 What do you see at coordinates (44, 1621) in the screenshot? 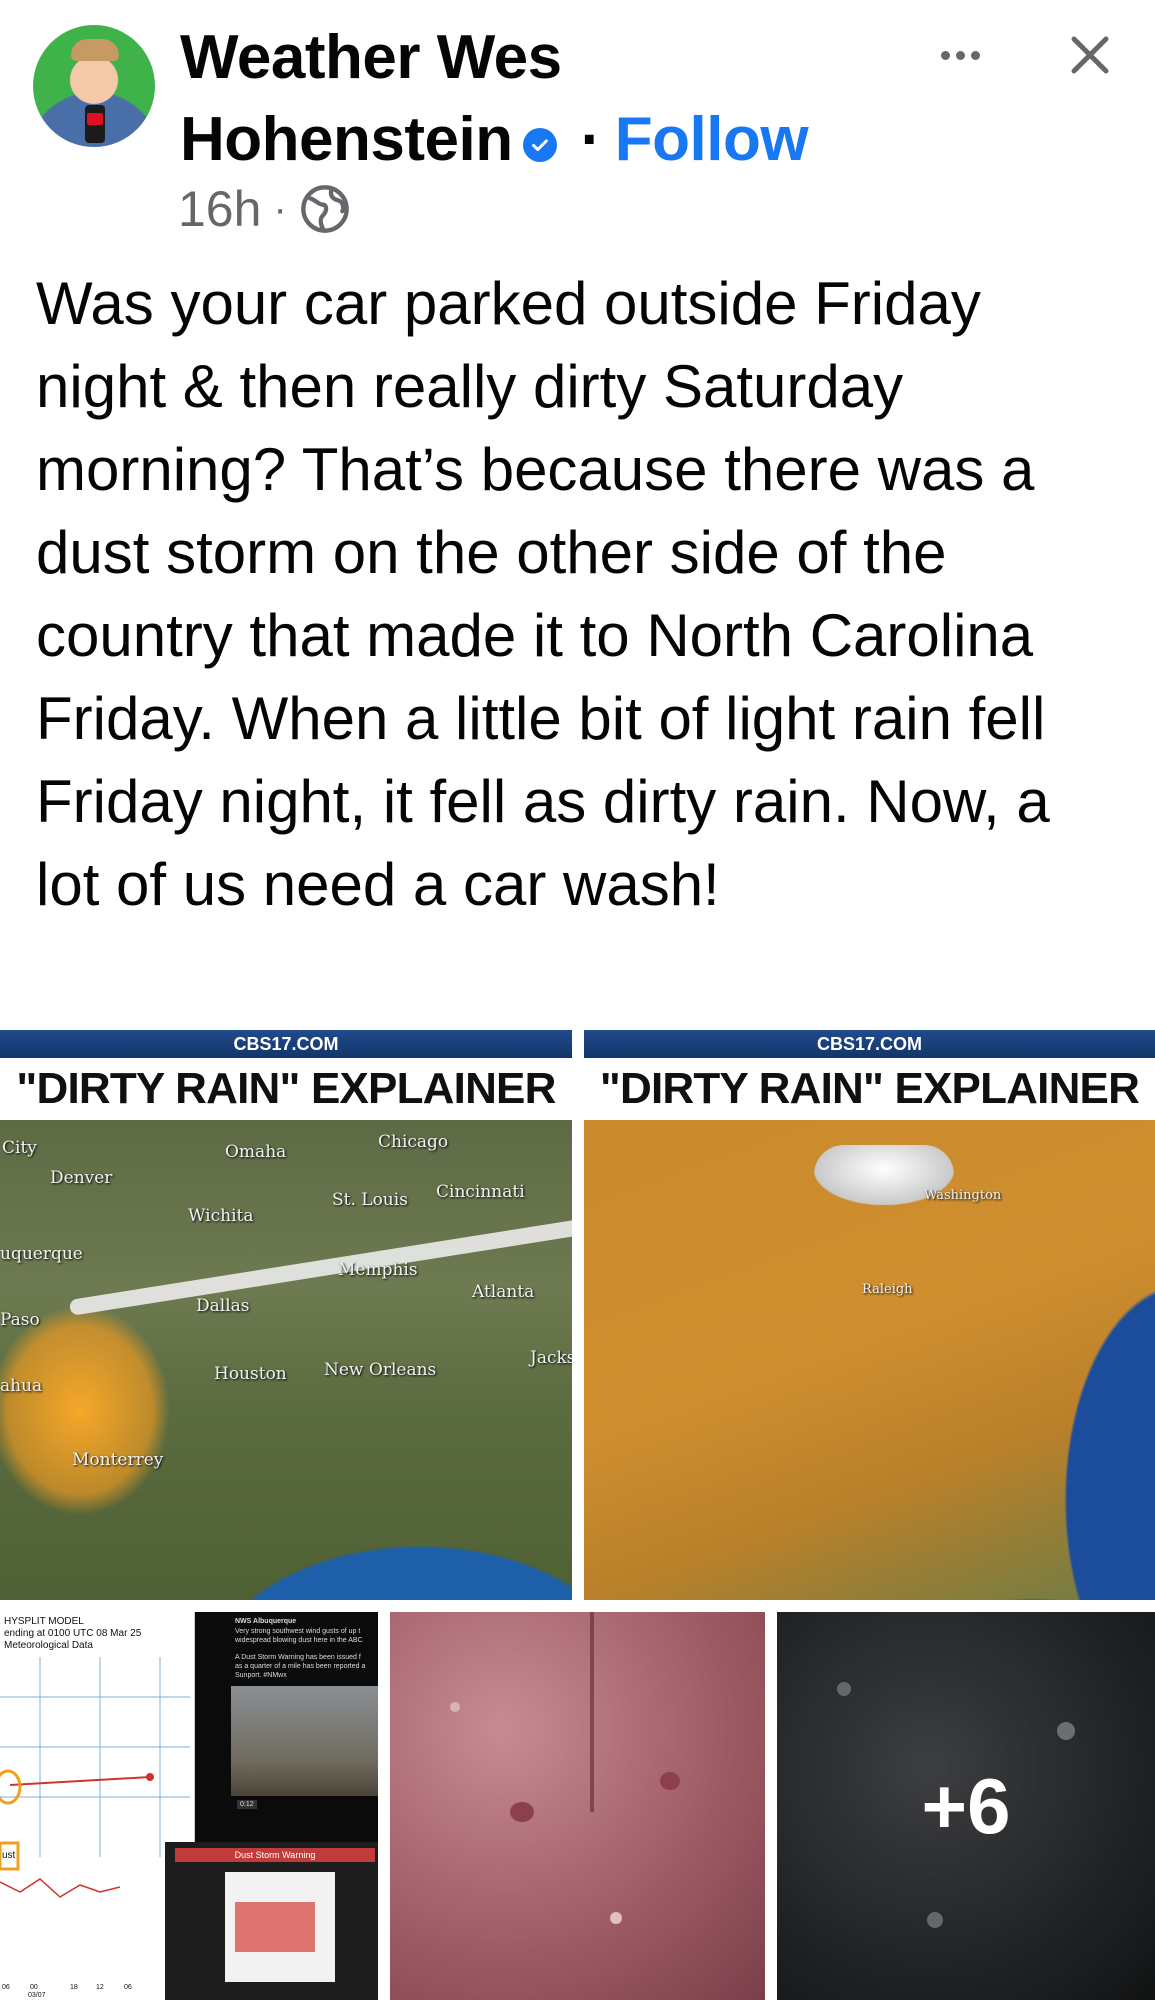
I see `hysplit-text: HYSPLIT MODEL` at bounding box center [44, 1621].